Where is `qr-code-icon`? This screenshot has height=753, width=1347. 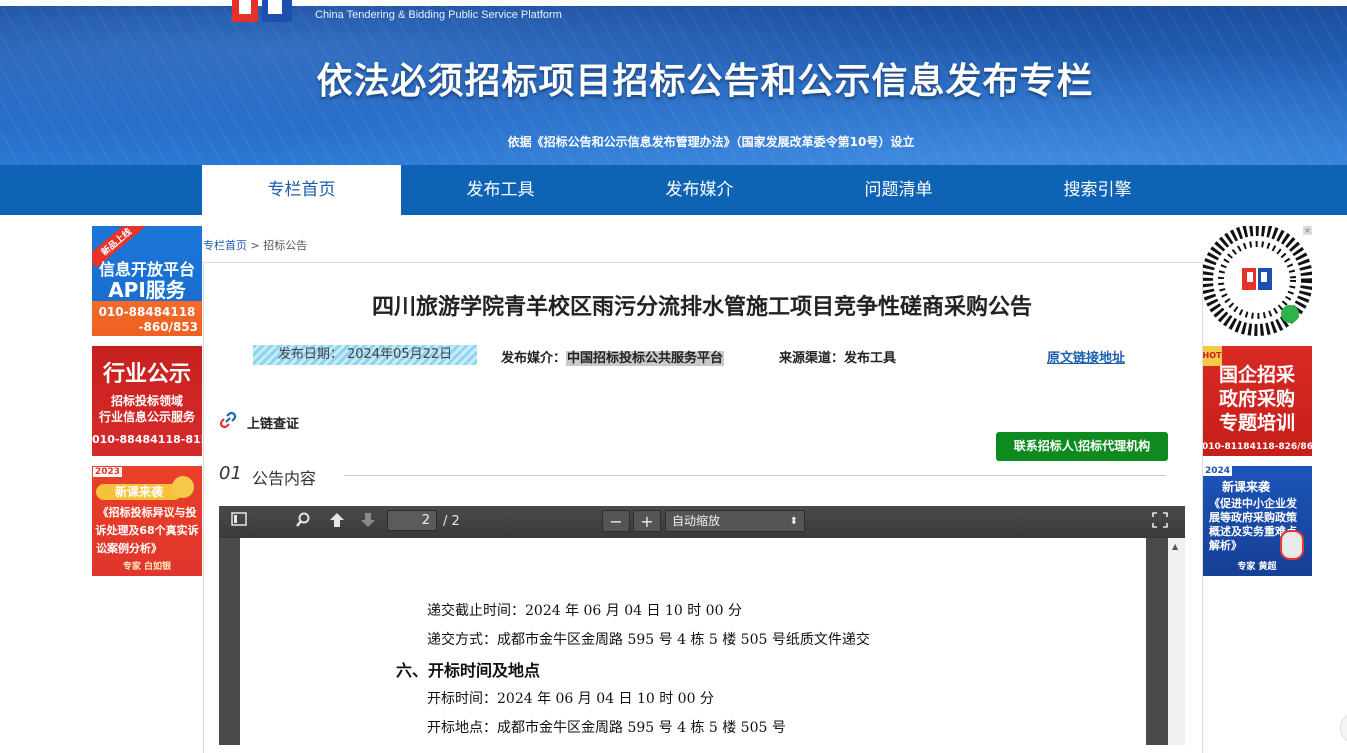 qr-code-icon is located at coordinates (1257, 281).